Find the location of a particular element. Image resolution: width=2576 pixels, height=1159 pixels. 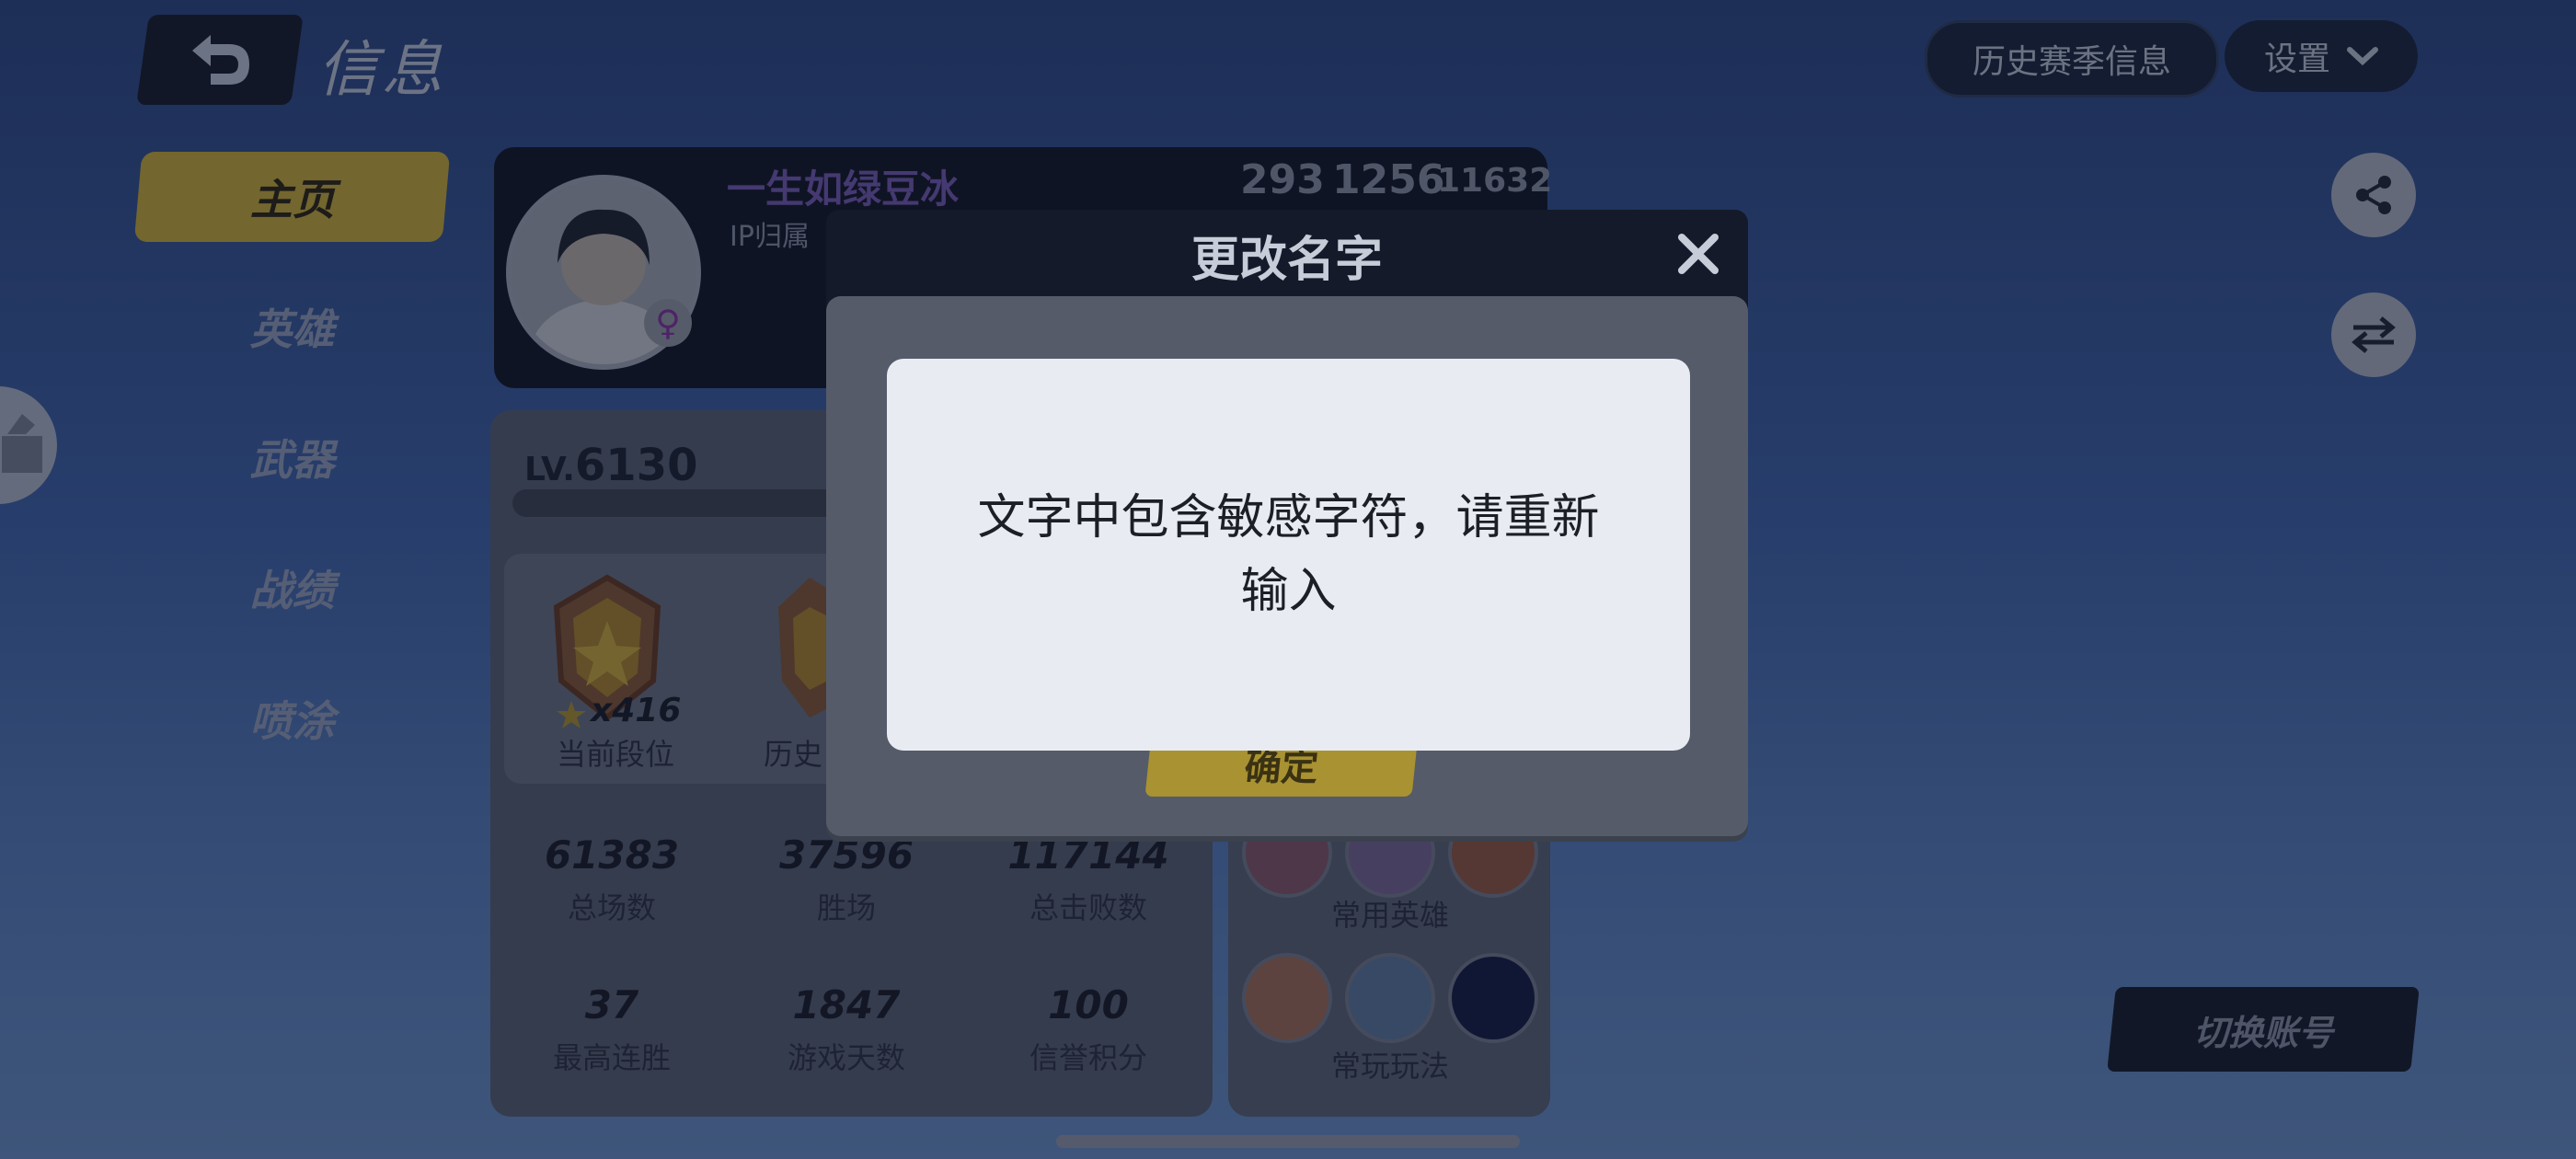

close-icon is located at coordinates (1698, 254).